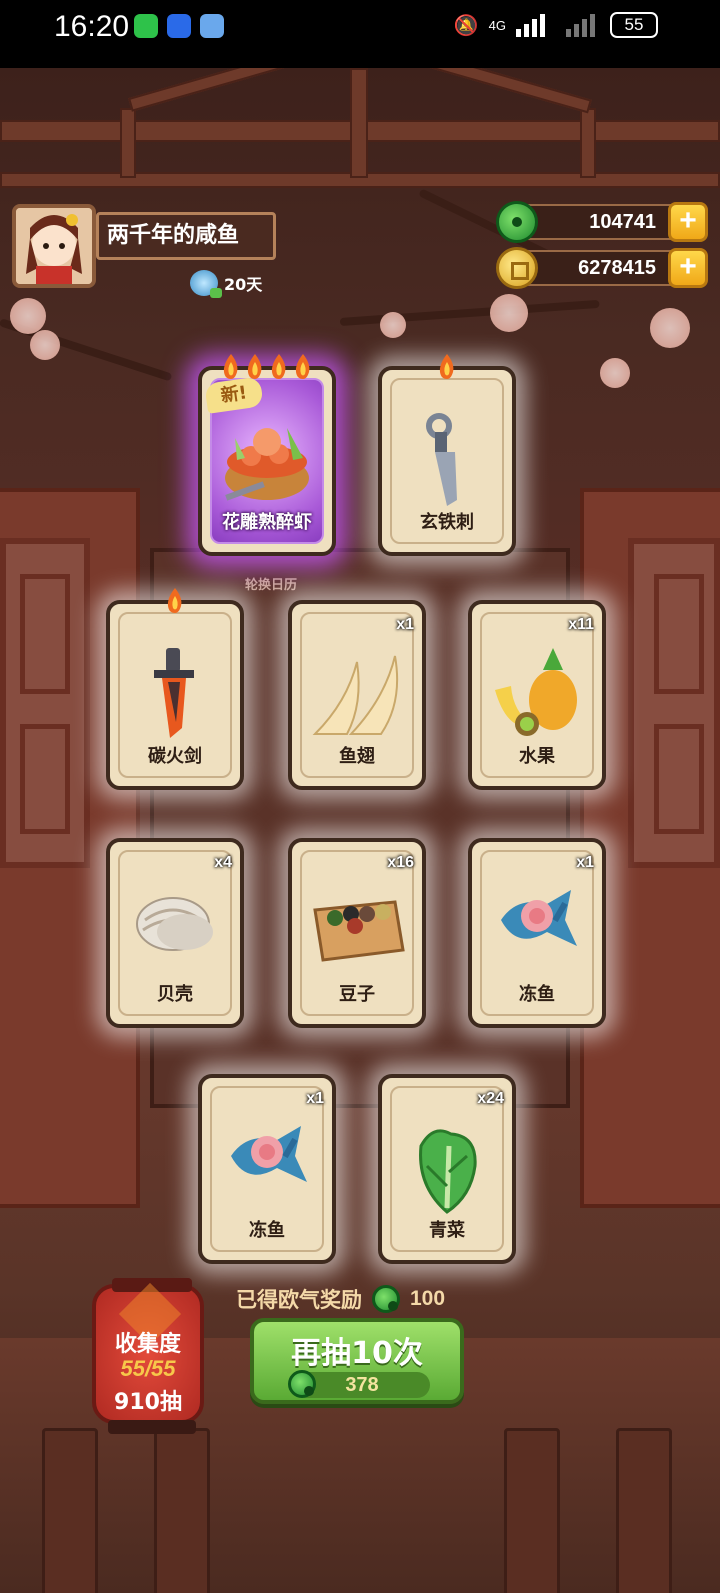  I want to click on item-card: 新! 花雕熟醉虾, so click(267, 455).